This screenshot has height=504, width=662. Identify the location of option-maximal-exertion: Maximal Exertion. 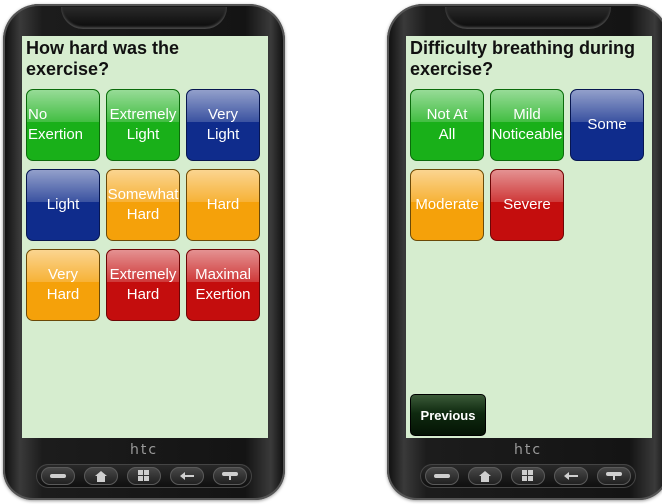
(223, 285).